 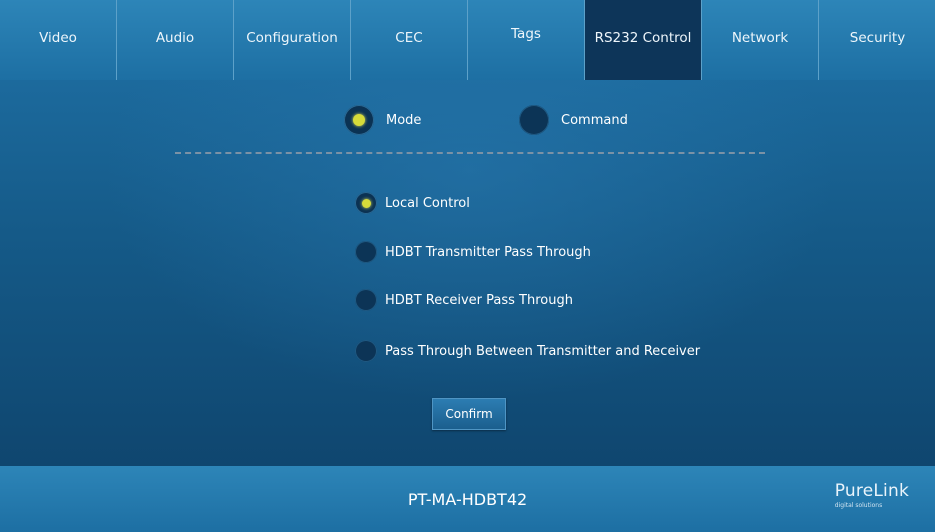 I want to click on tab-rs232-control: RS232 Control, so click(x=643, y=40).